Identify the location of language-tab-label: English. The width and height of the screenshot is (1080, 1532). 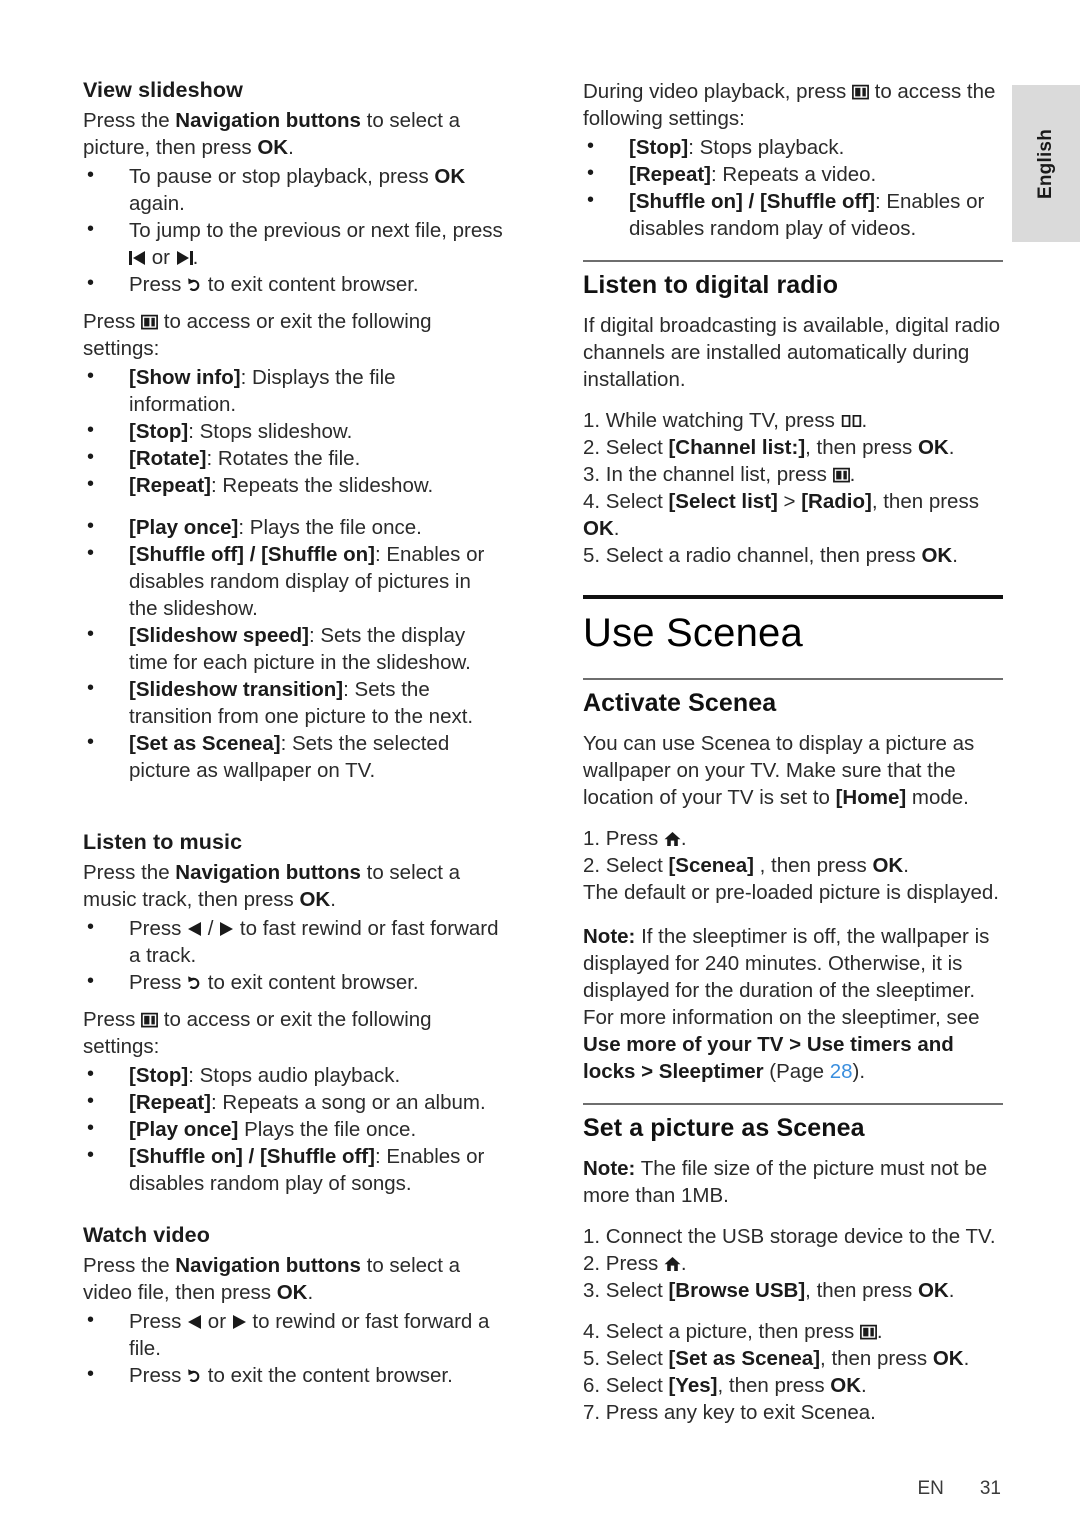
(1046, 163).